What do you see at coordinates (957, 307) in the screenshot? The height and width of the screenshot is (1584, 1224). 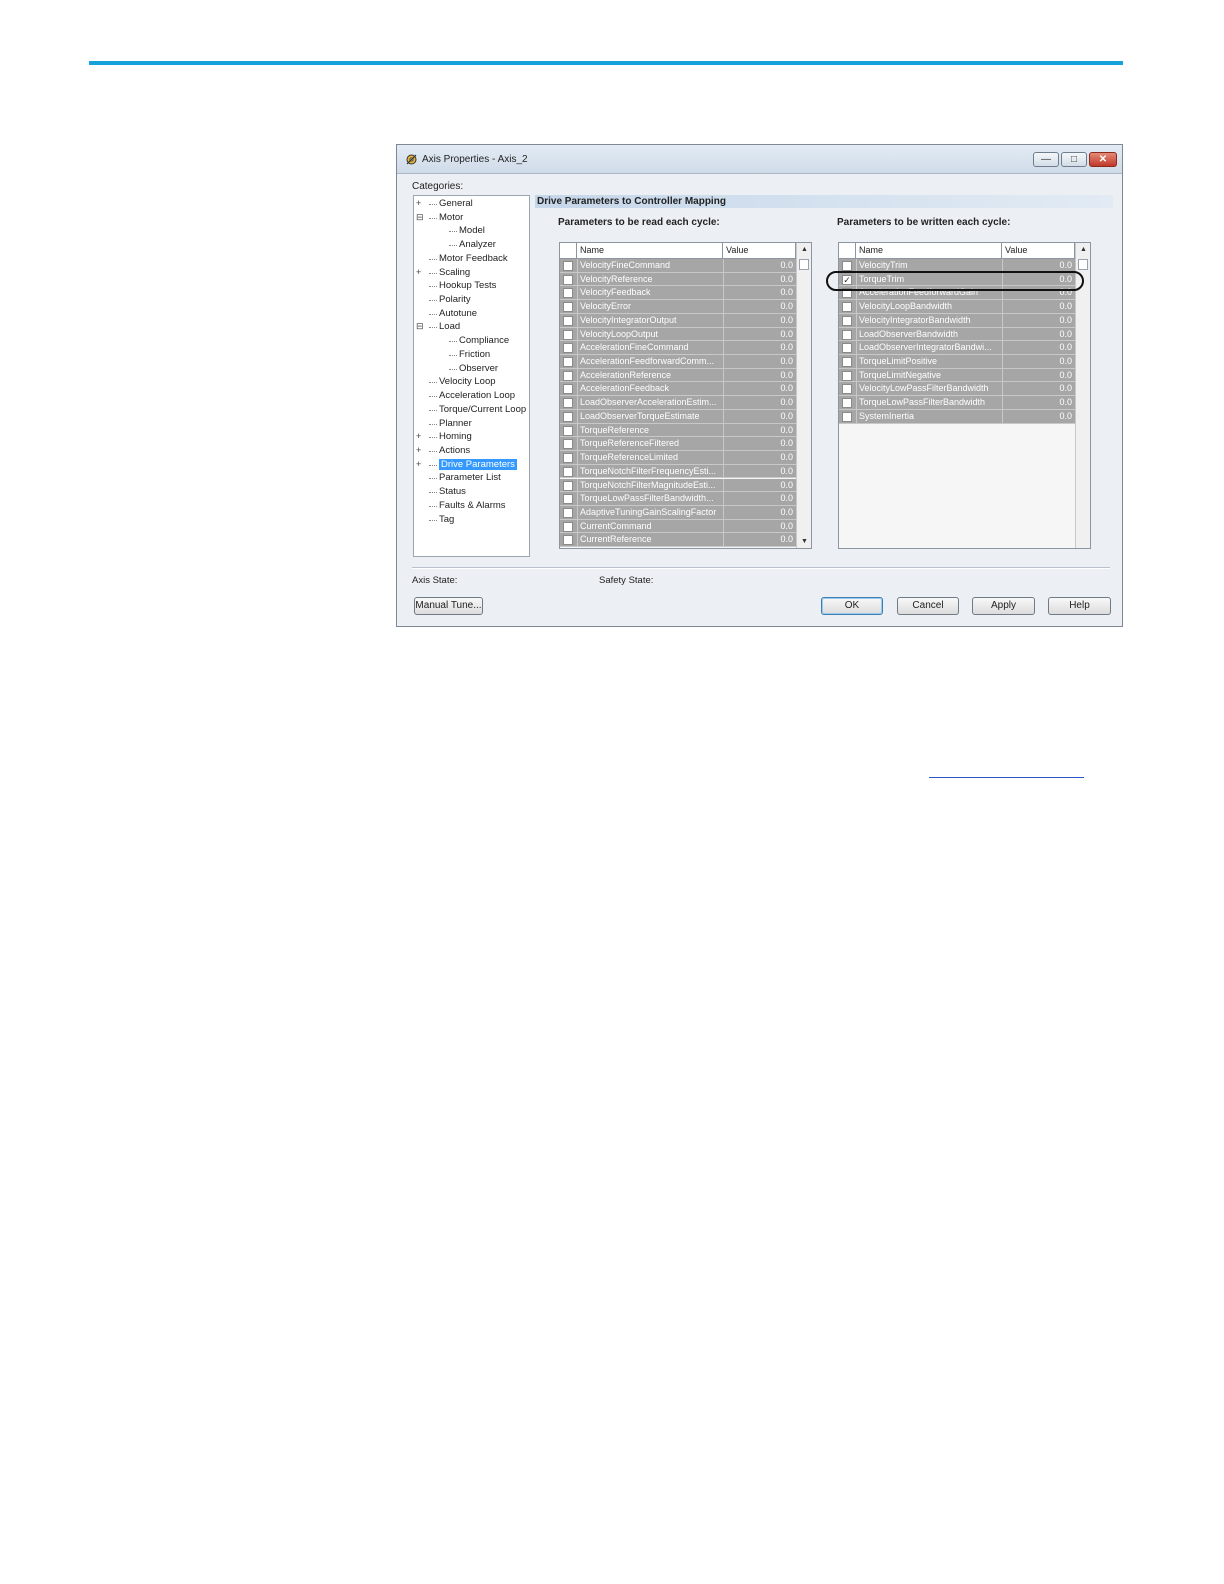 I see `table-row: VelocityLoopBandwidth 0.0` at bounding box center [957, 307].